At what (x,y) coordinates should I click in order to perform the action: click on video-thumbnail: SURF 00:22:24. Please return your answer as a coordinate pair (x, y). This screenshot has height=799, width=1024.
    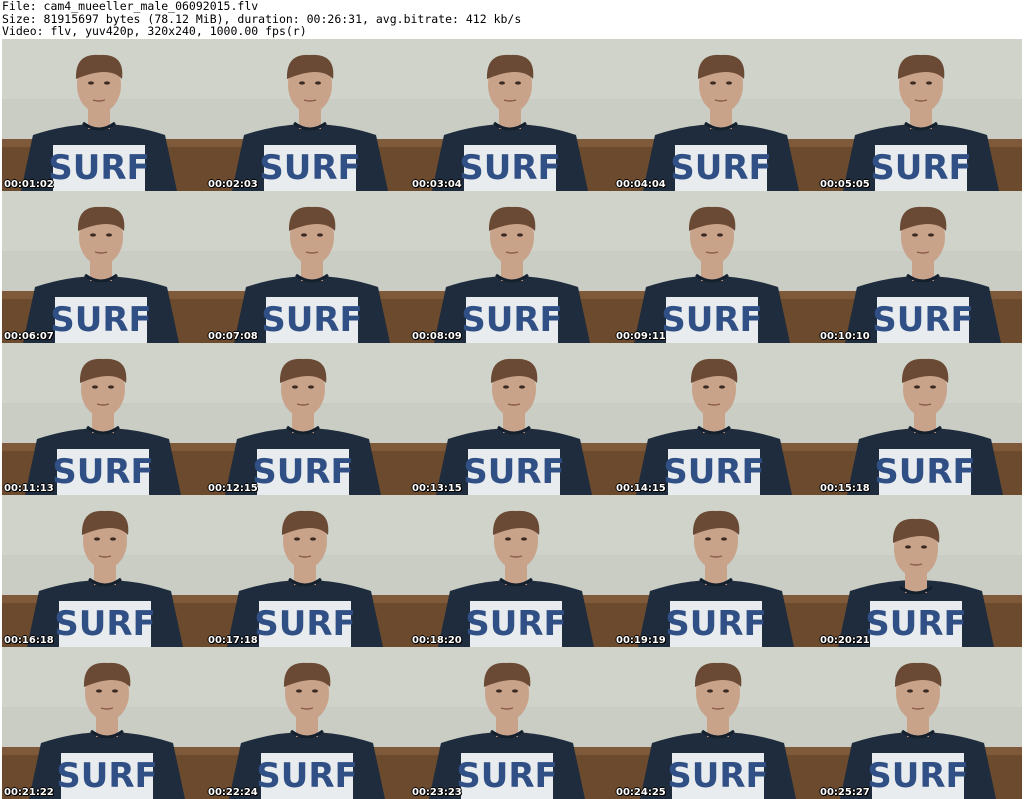
    Looking at the image, I should click on (308, 723).